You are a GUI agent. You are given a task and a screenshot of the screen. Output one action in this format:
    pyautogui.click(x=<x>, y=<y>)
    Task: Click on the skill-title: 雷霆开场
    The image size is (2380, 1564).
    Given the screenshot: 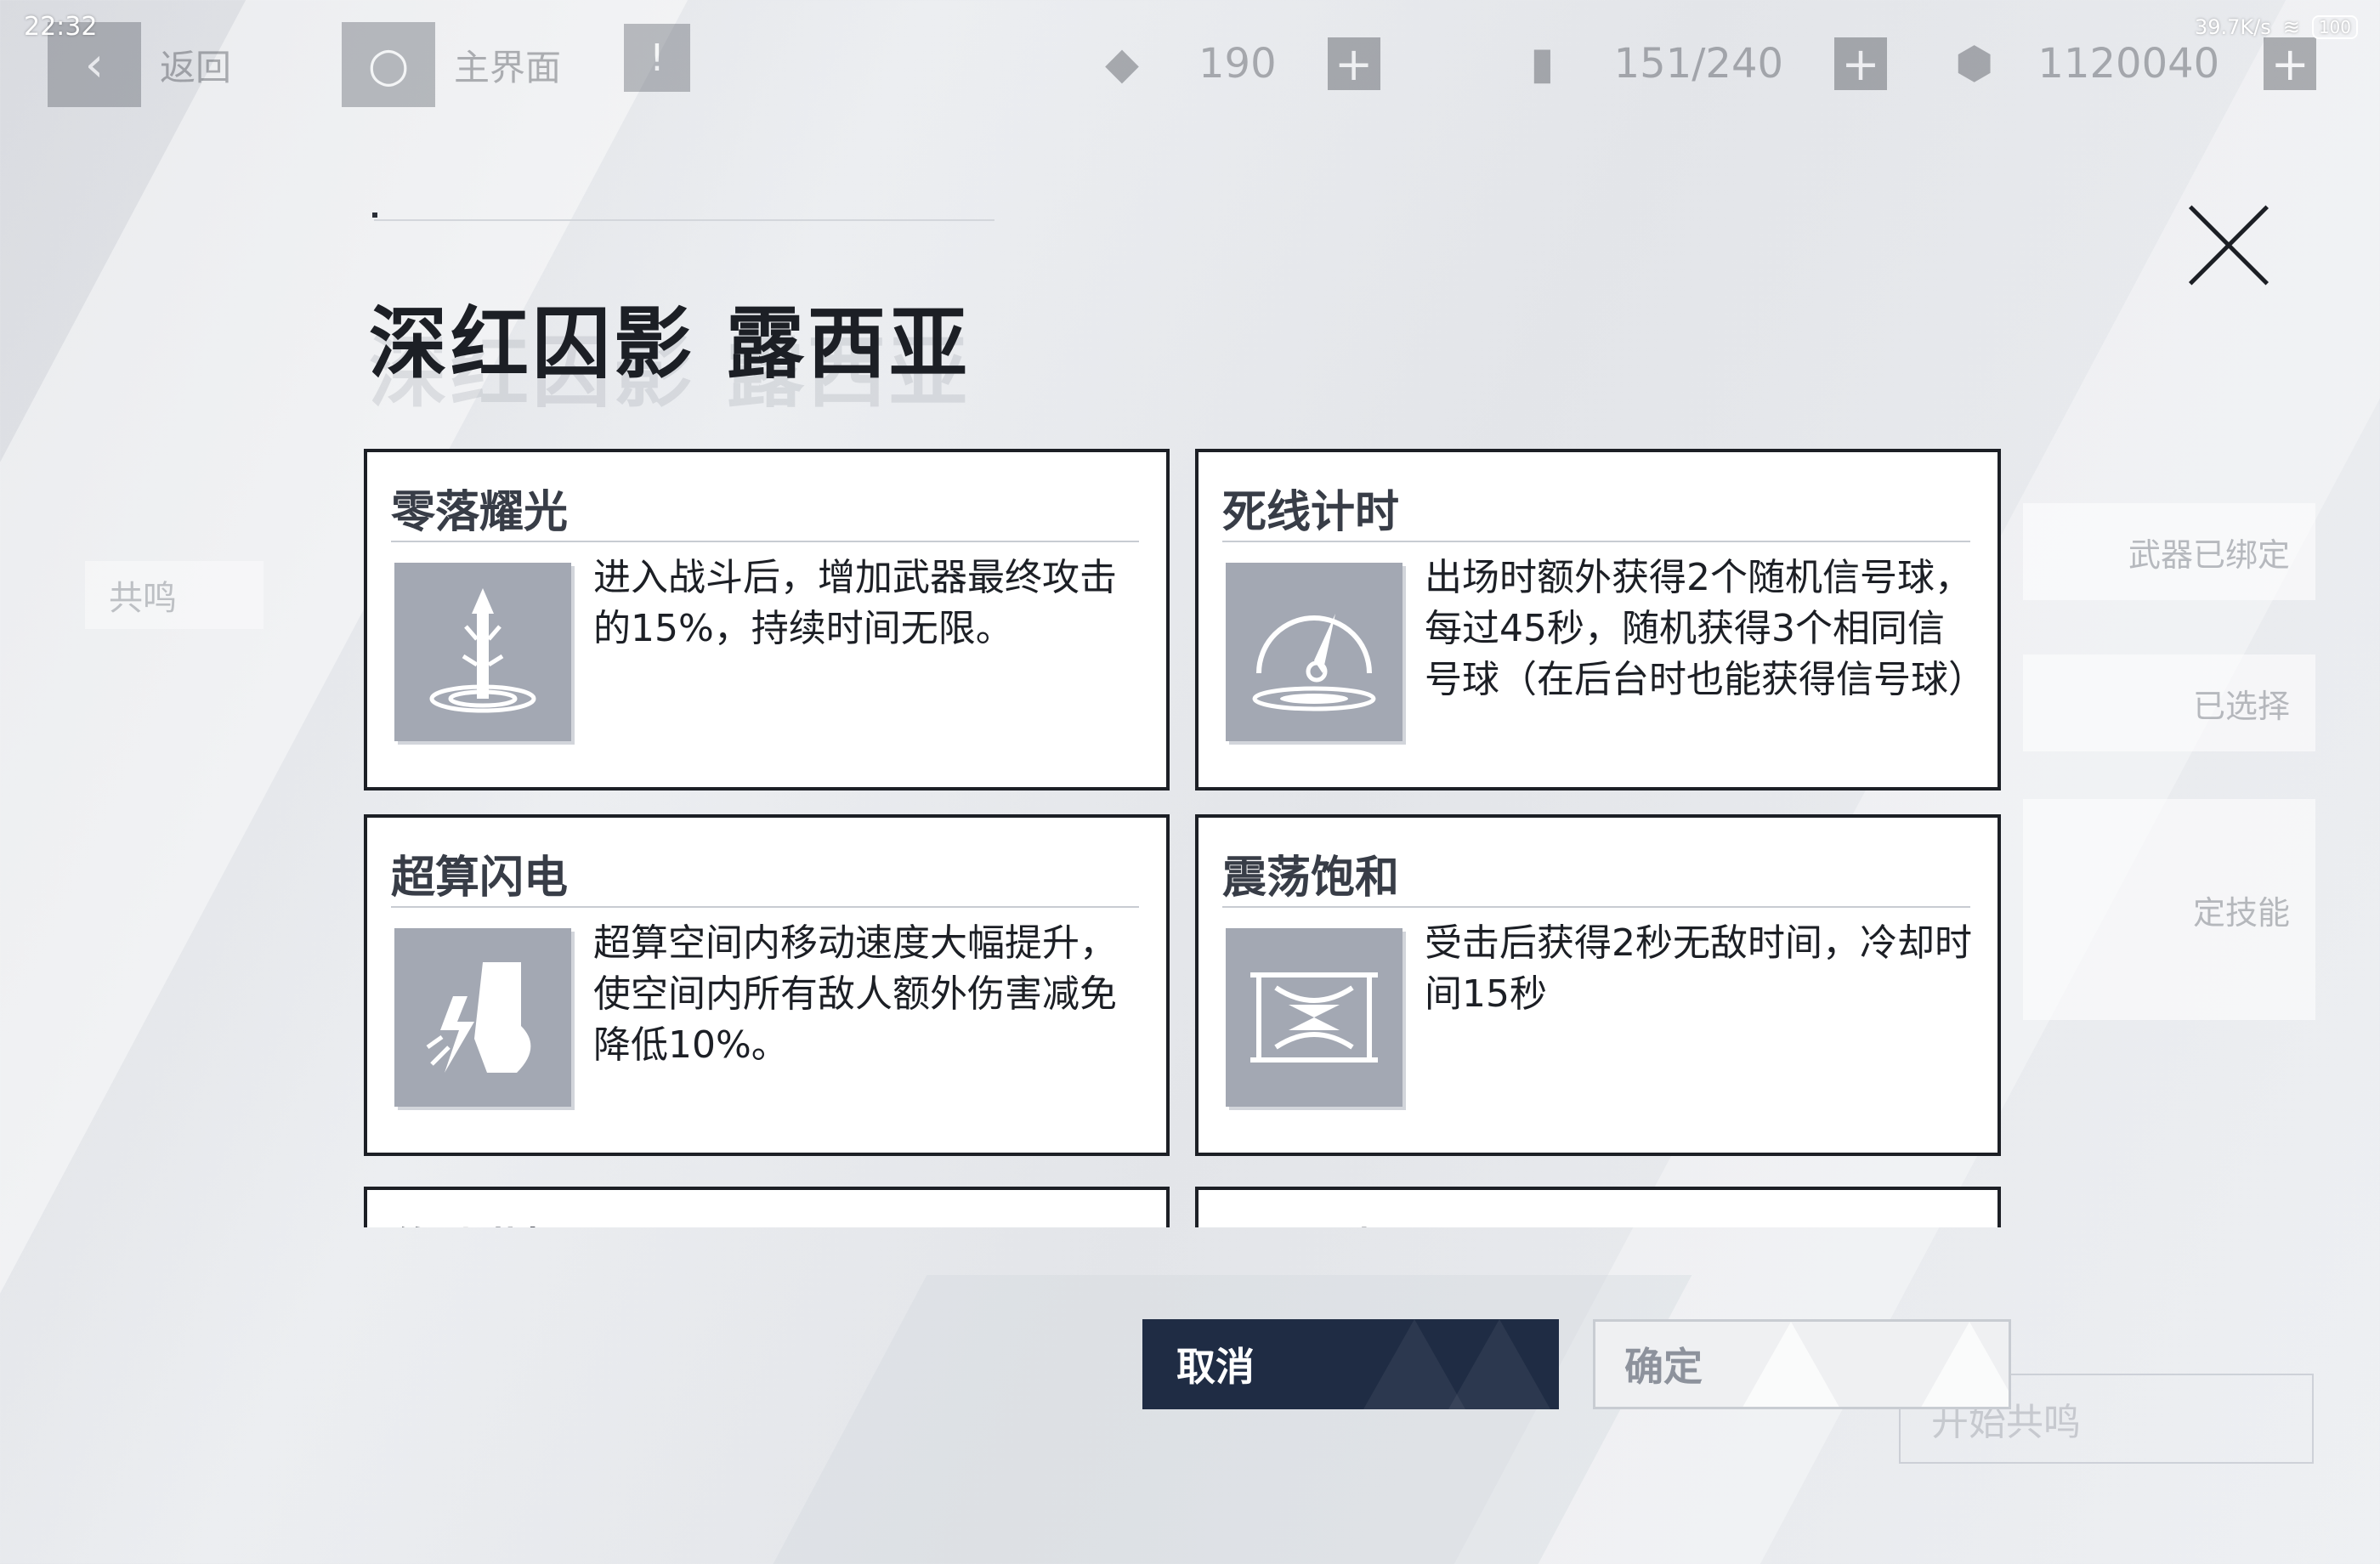 What is the action you would take?
    pyautogui.click(x=1310, y=1220)
    